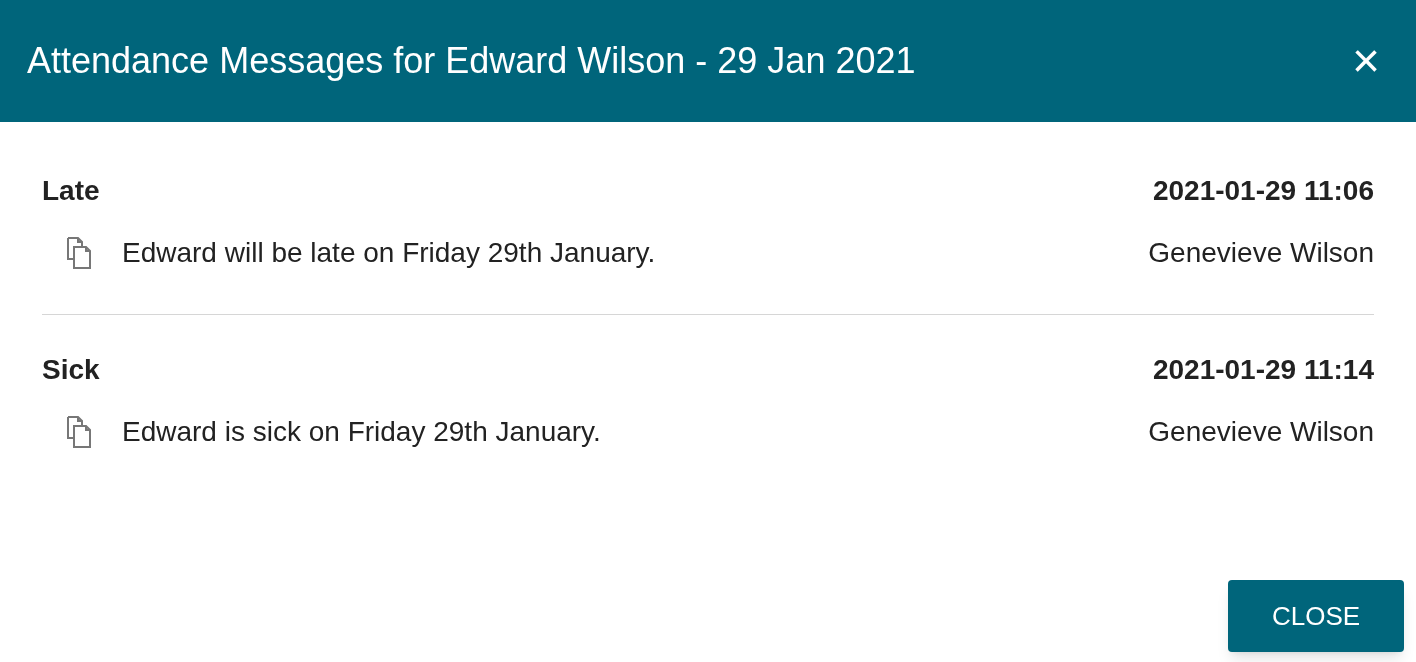  I want to click on message-type: Late, so click(71, 191).